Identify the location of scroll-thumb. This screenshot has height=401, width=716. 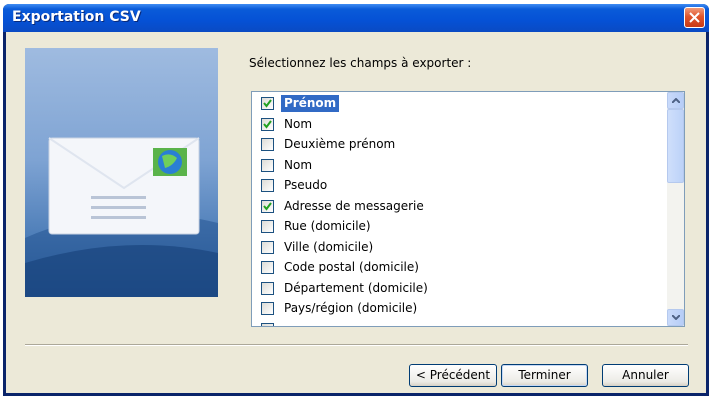
(675, 146).